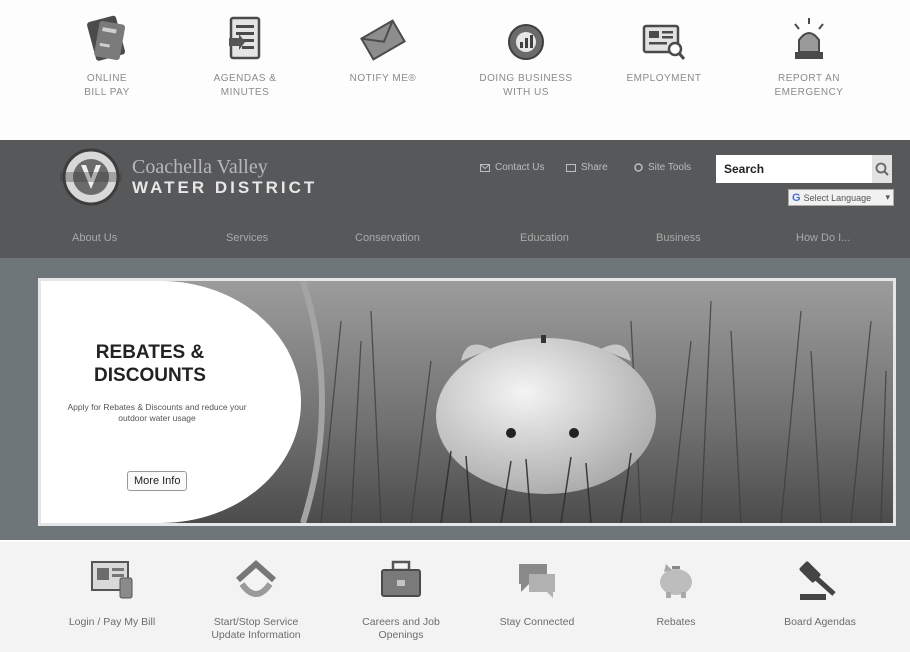 The width and height of the screenshot is (910, 652). I want to click on language-select-label: Select Language, so click(837, 197).